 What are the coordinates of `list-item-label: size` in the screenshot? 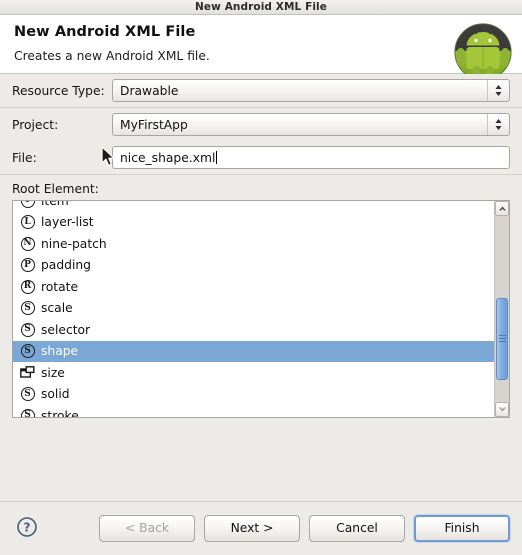 It's located at (53, 372).